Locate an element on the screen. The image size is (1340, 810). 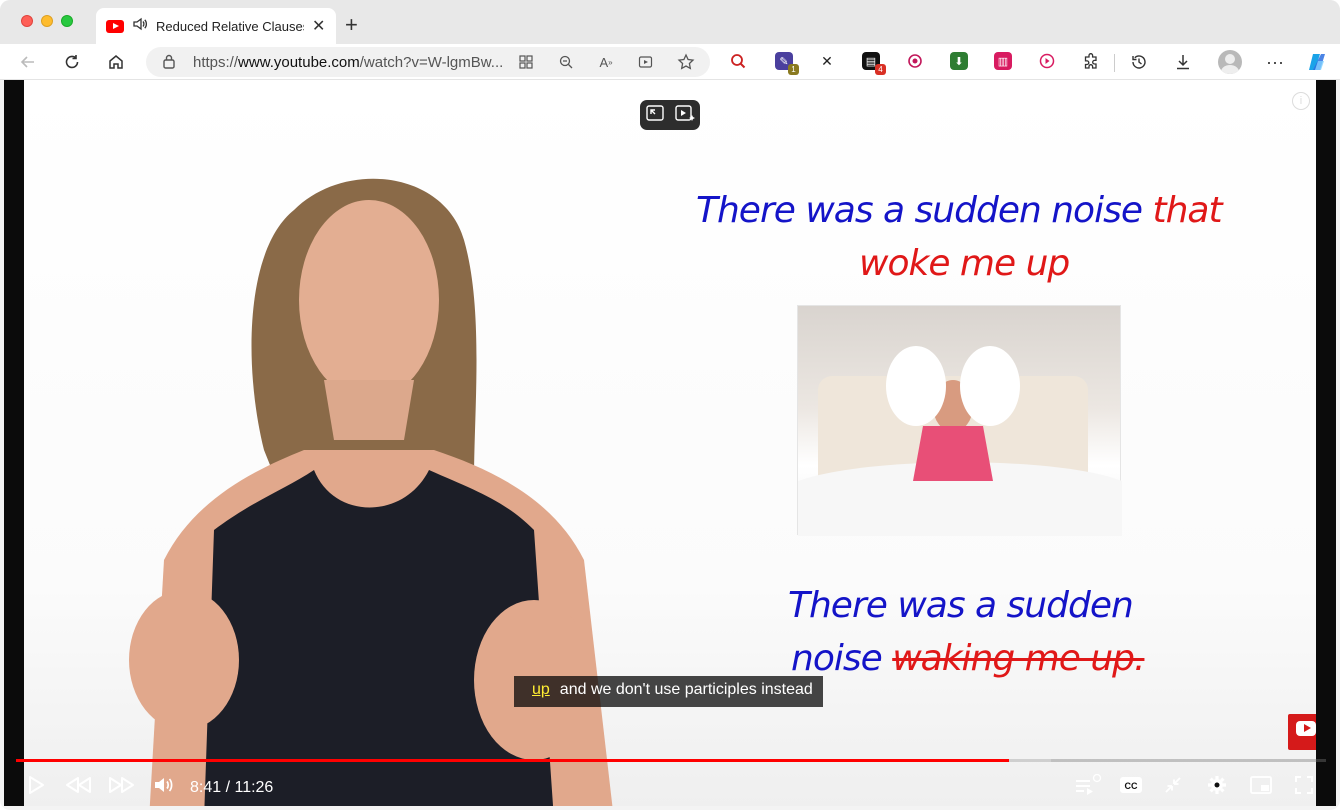
subscribe-watermark-icon is located at coordinates (1302, 732).